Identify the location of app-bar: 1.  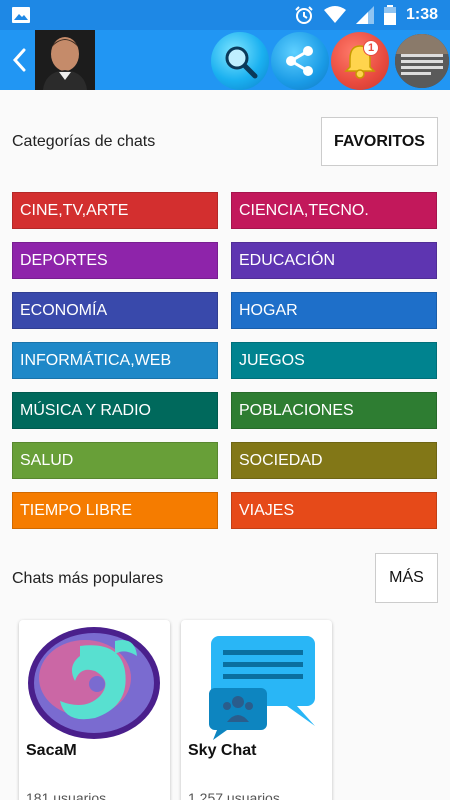
(225, 60).